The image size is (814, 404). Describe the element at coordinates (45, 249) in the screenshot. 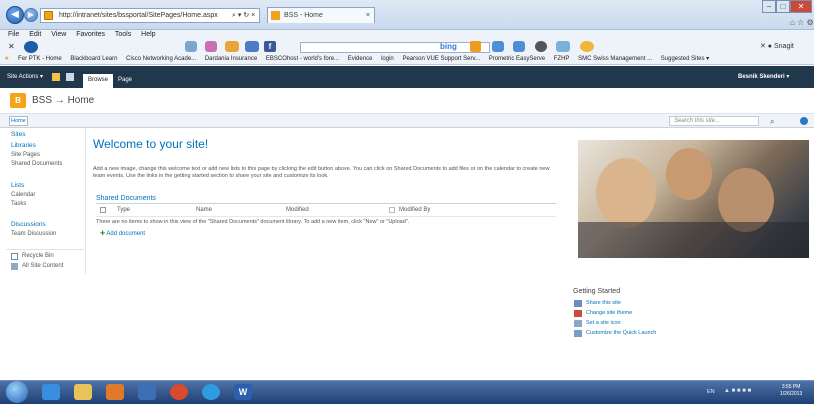

I see `quick-launch-divider` at that location.